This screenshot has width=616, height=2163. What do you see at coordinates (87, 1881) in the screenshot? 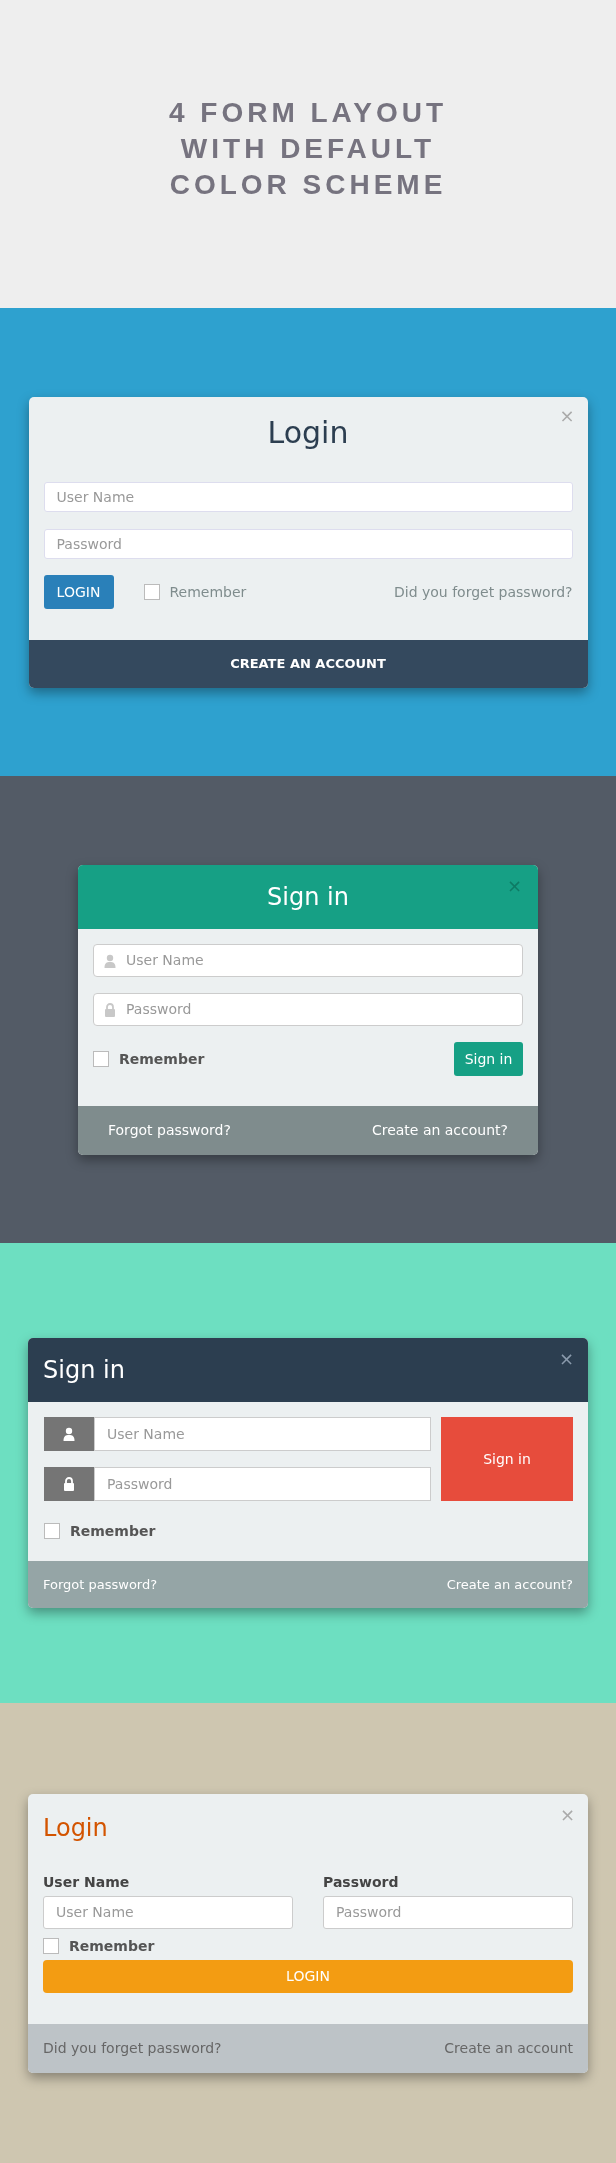
I see `field-label: User Name` at bounding box center [87, 1881].